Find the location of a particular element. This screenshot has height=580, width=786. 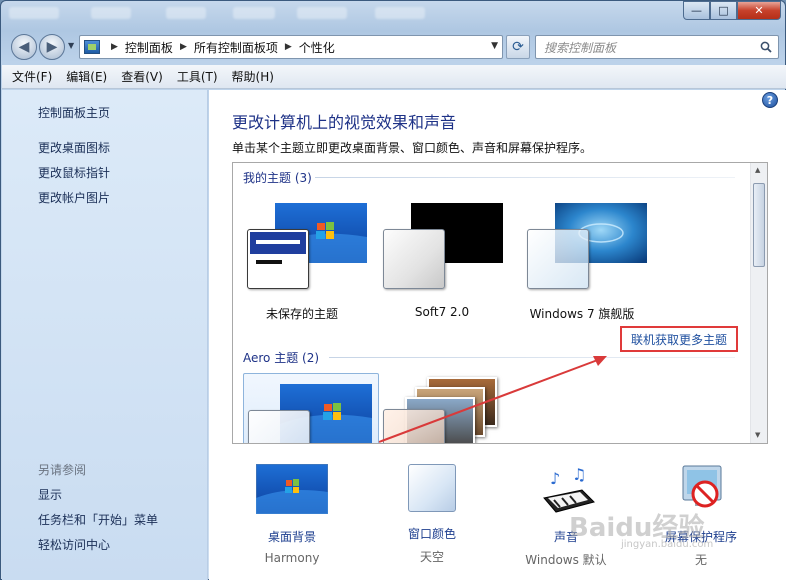

setting-label: 窗口颜色 is located at coordinates (431, 534).